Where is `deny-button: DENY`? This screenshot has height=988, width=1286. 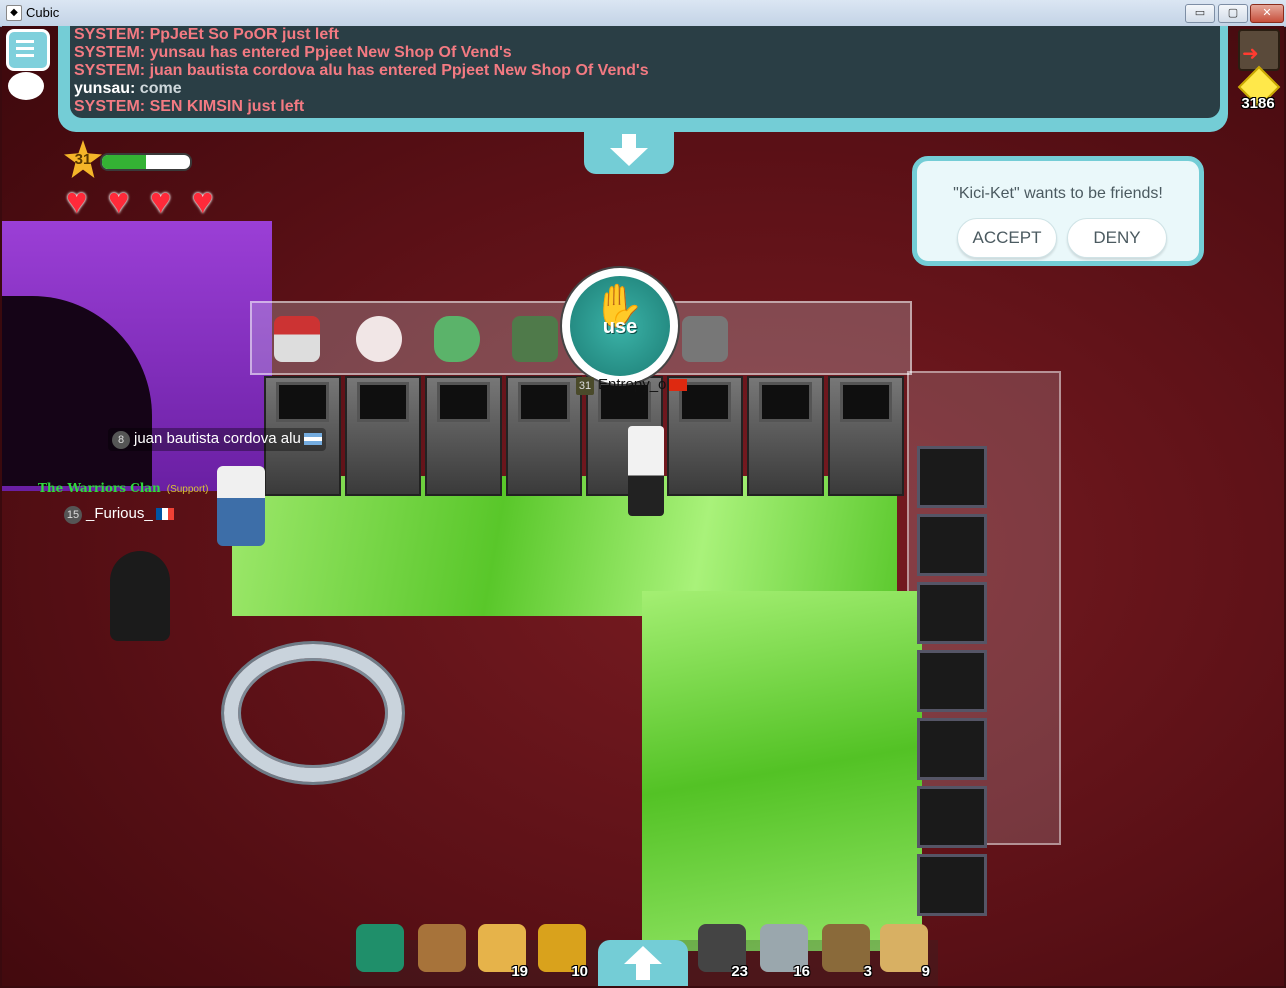 deny-button: DENY is located at coordinates (1117, 238).